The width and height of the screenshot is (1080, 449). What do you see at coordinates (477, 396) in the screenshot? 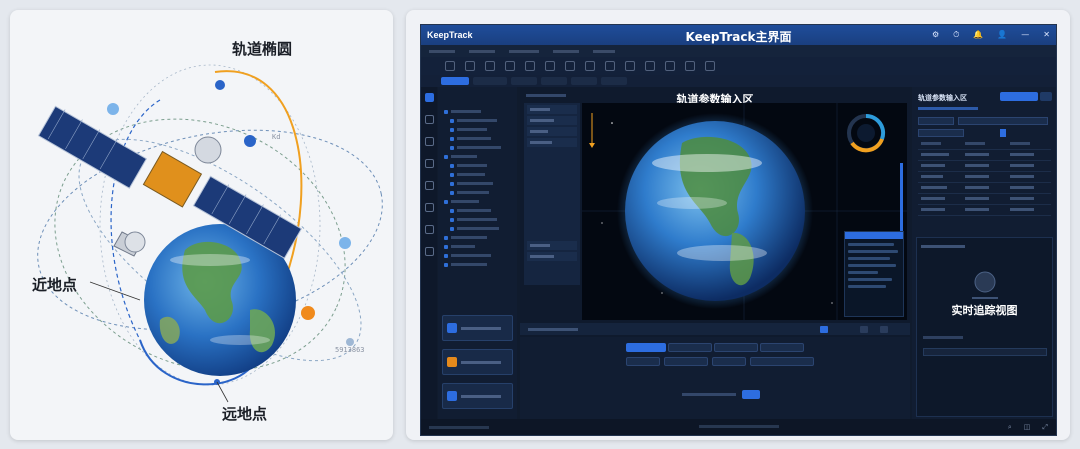
I see `action-card-doc` at bounding box center [477, 396].